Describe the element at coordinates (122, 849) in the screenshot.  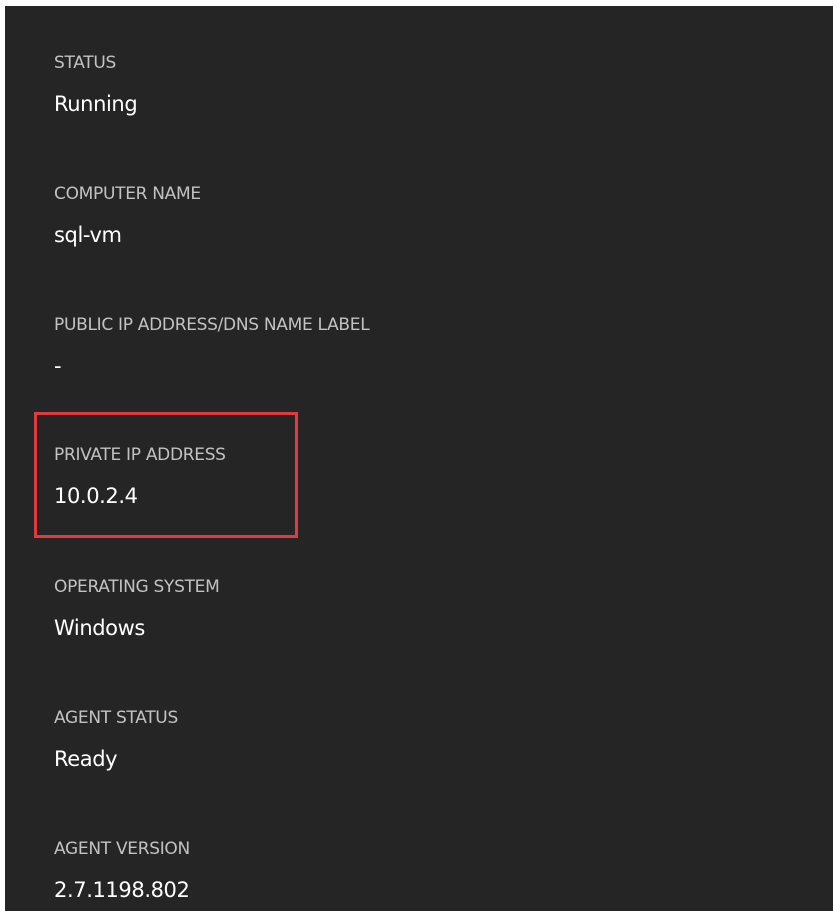
I see `property-label: AGENT VERSION` at that location.